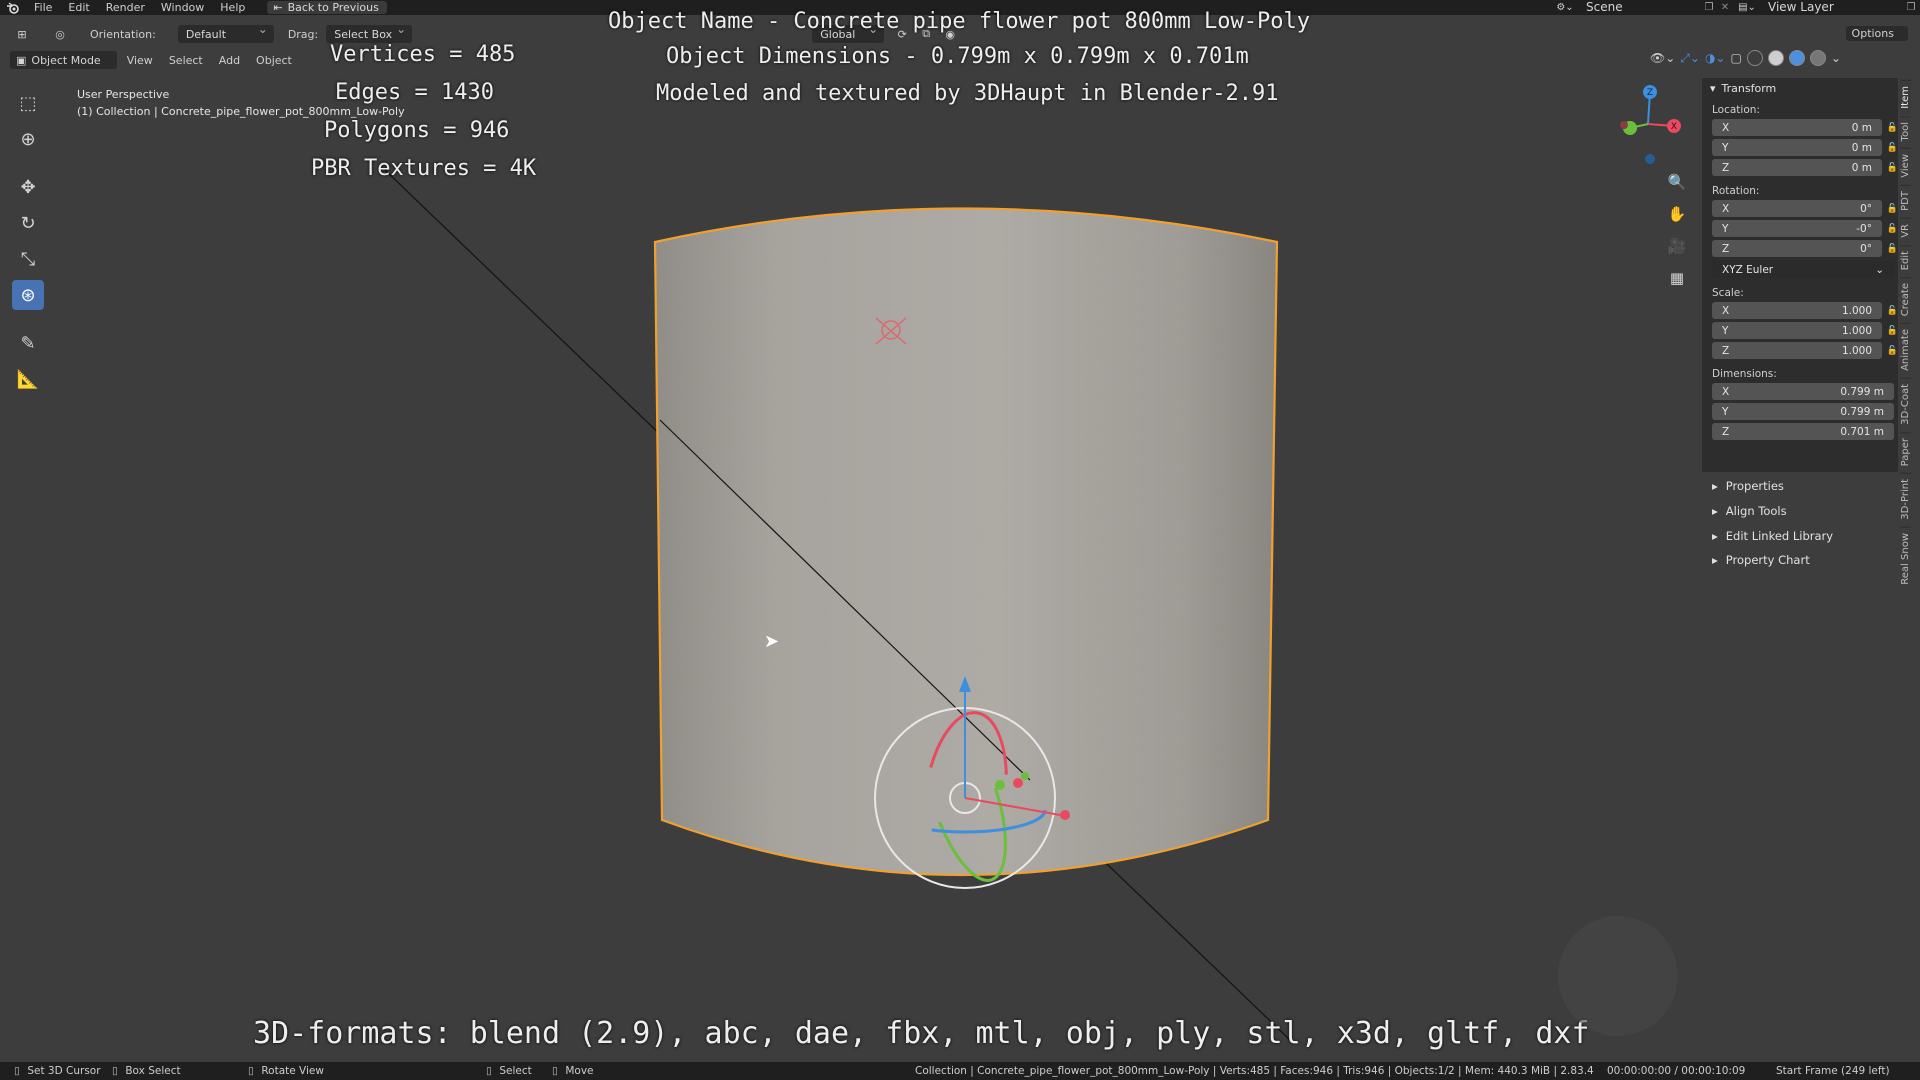 This screenshot has height=1080, width=1920. What do you see at coordinates (1796, 58) in the screenshot?
I see `material-preview-icon` at bounding box center [1796, 58].